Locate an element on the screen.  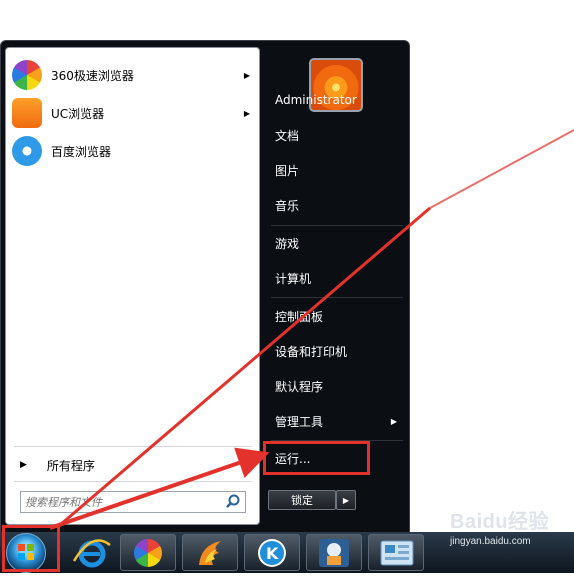
start-button-highlight-box is located at coordinates (31, 548).